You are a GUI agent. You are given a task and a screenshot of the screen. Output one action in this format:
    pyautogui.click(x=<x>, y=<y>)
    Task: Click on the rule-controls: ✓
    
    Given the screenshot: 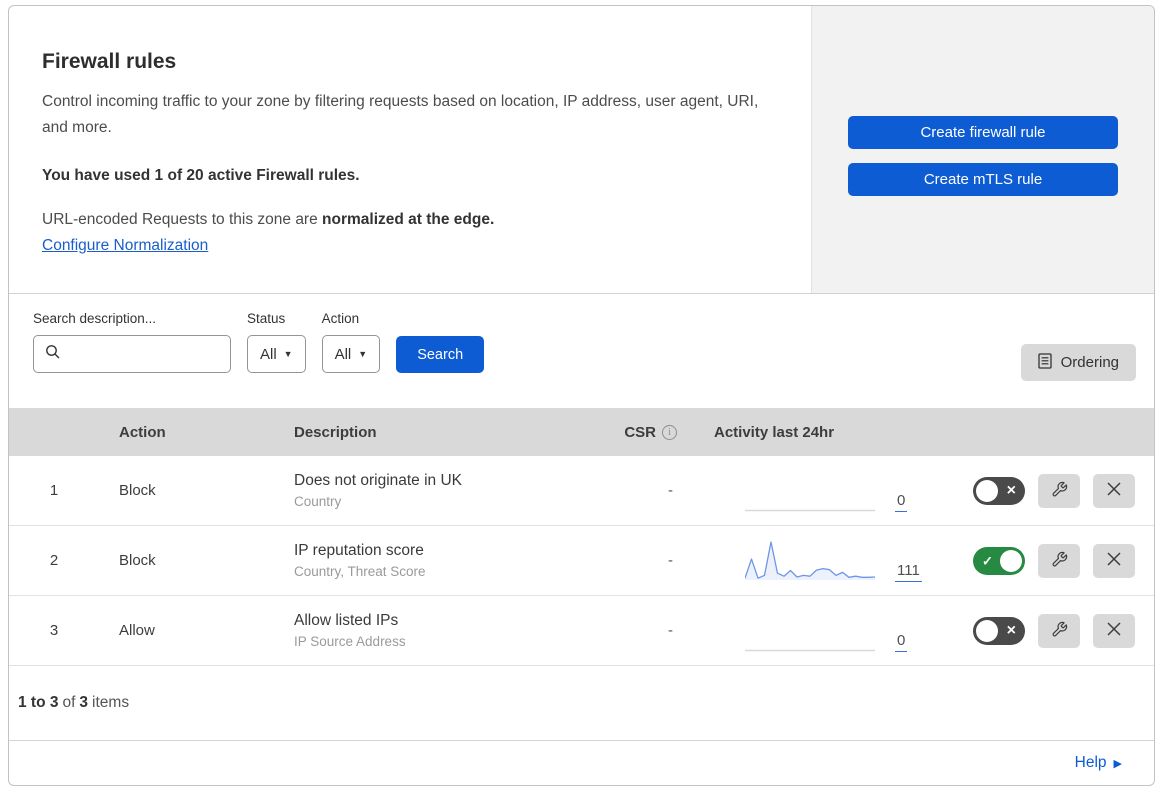 What is the action you would take?
    pyautogui.click(x=1046, y=560)
    